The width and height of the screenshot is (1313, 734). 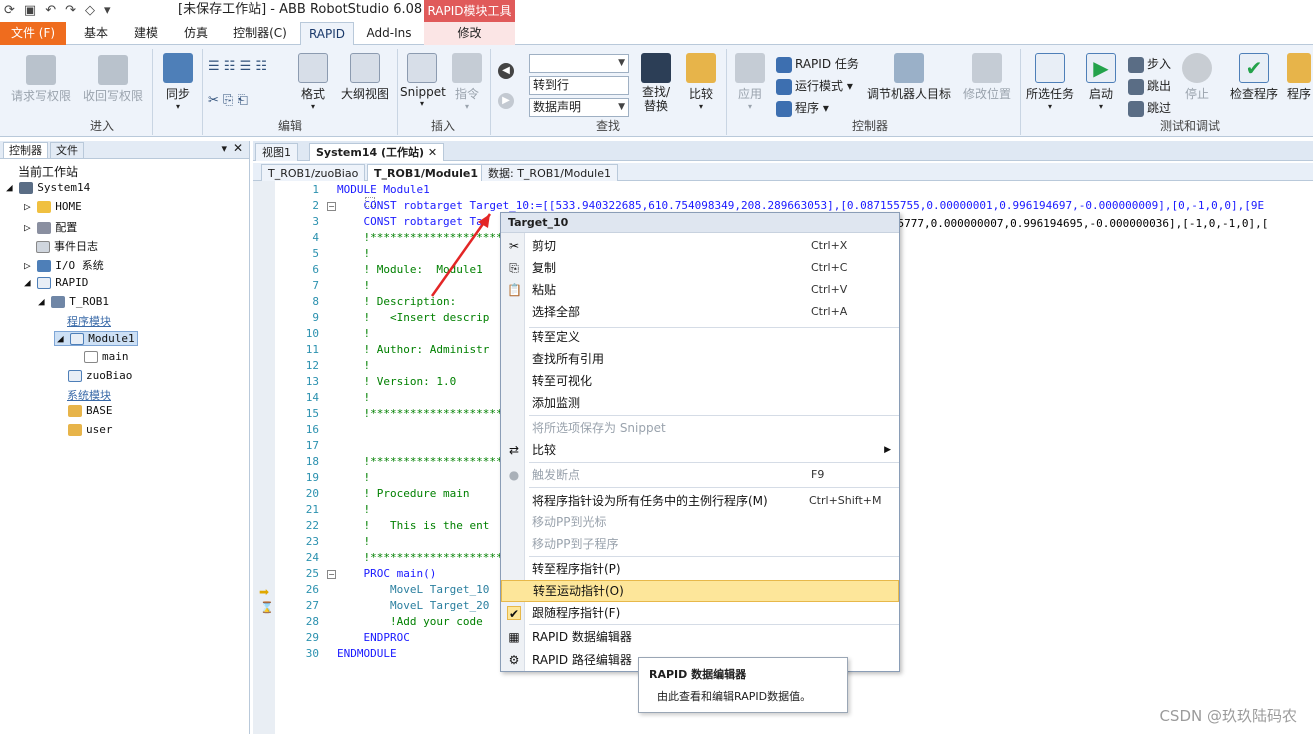 What do you see at coordinates (700, 337) in the screenshot?
I see `menu-goto-definition: 转至定义` at bounding box center [700, 337].